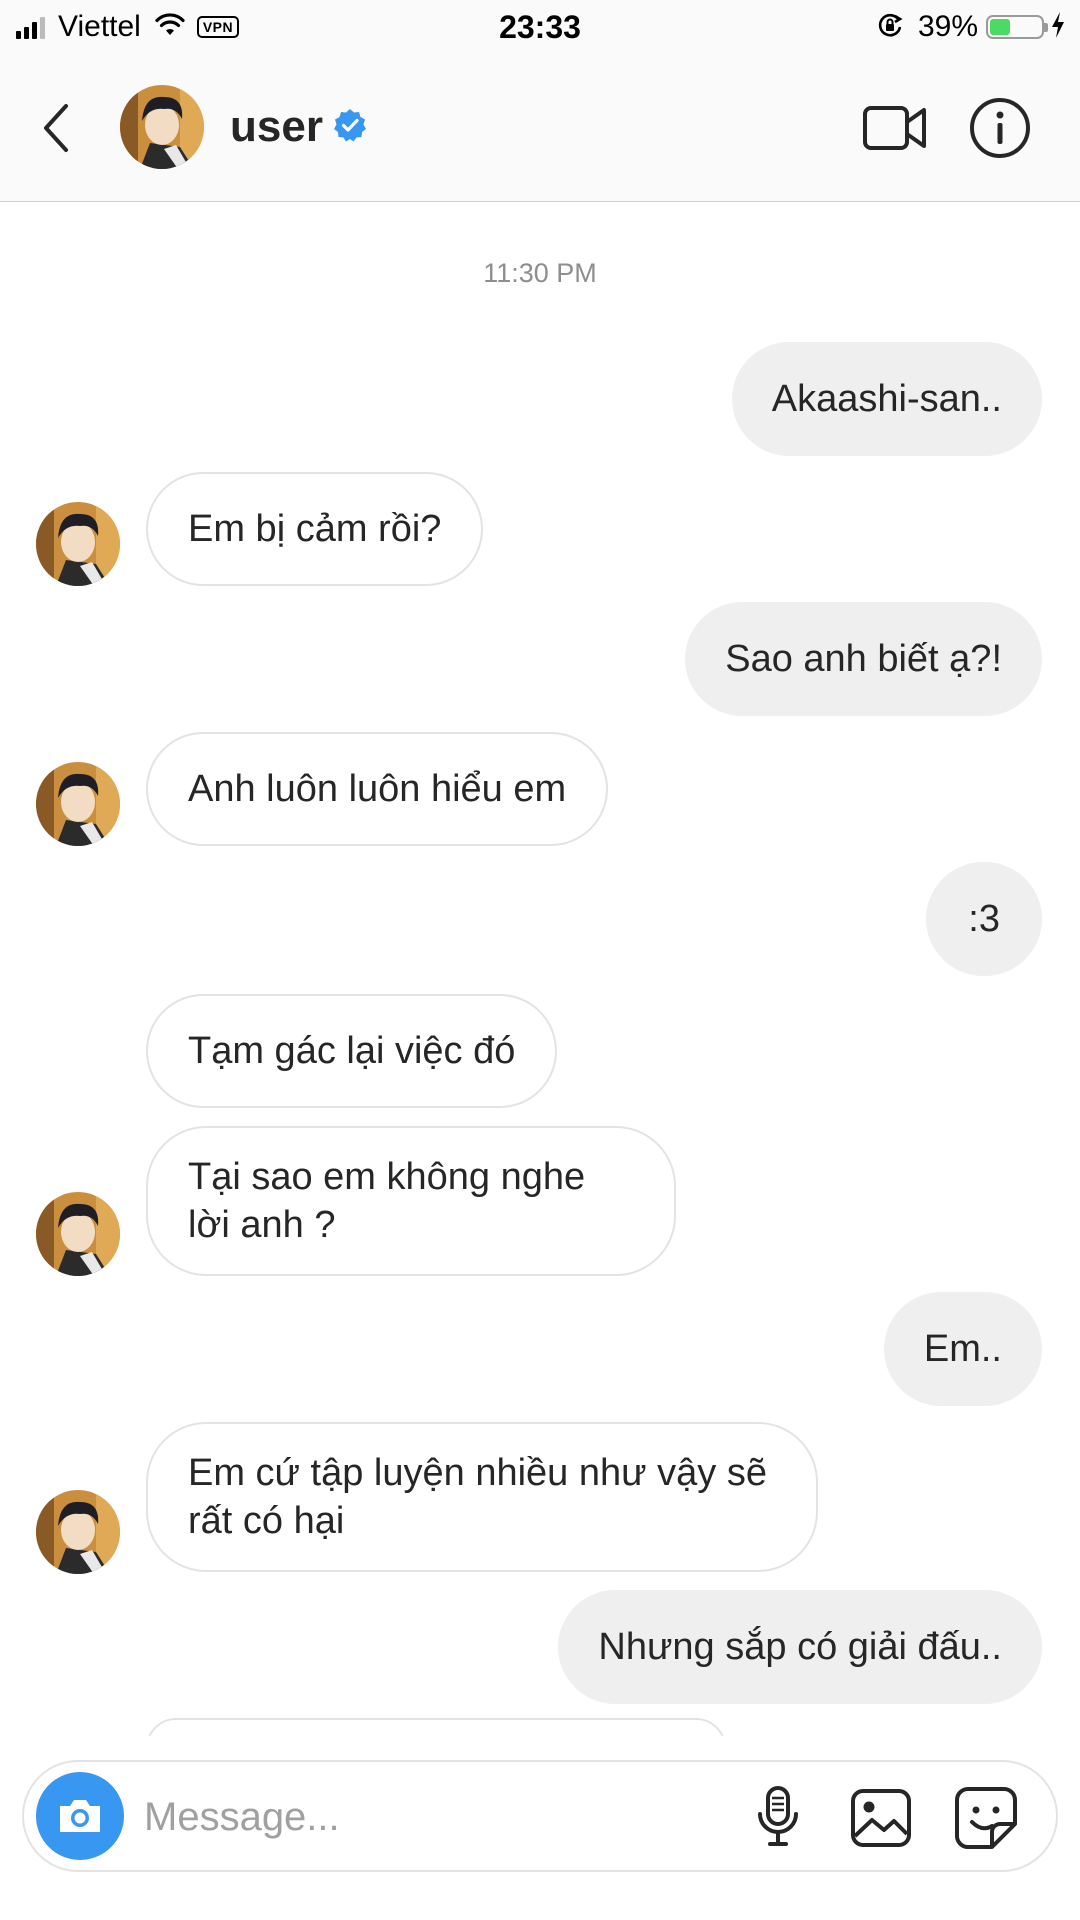 The height and width of the screenshot is (1920, 1080). What do you see at coordinates (540, 128) in the screenshot?
I see `chat-header: user` at bounding box center [540, 128].